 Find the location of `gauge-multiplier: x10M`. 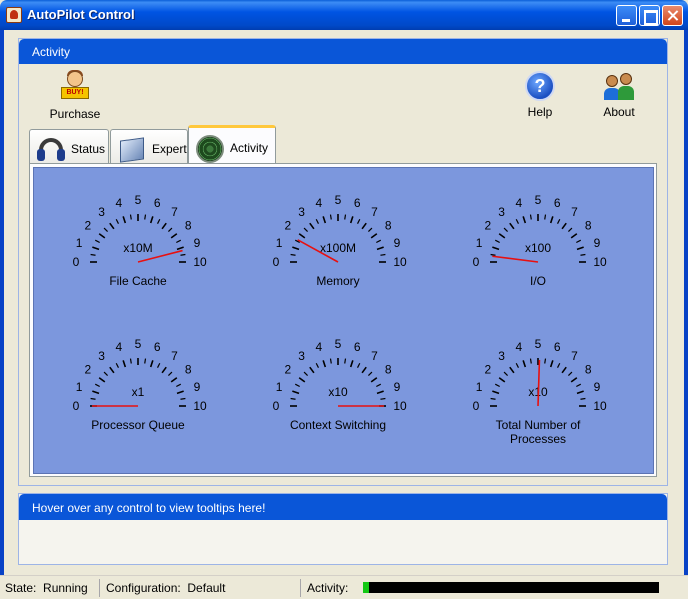

gauge-multiplier: x10M is located at coordinates (137, 248).